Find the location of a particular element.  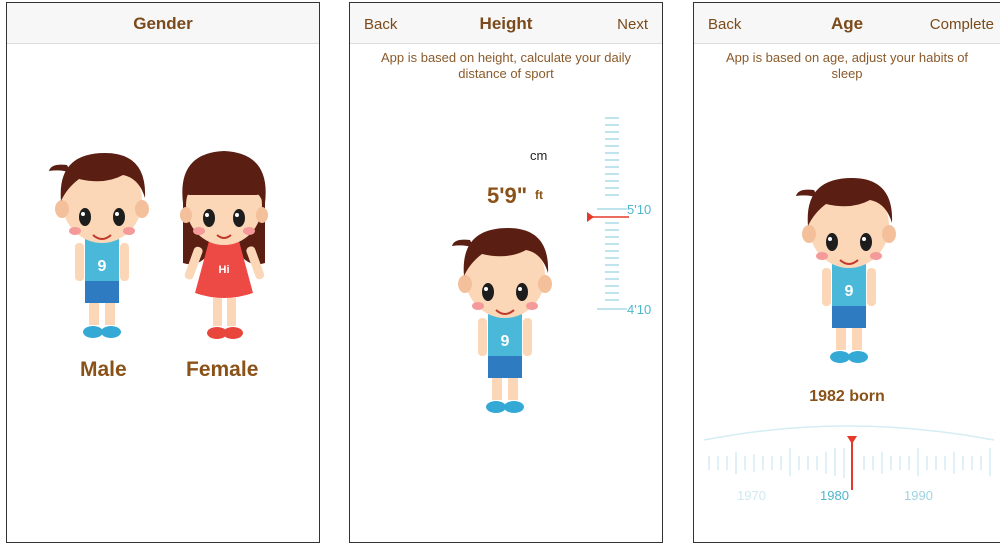

height-ruler is located at coordinates (624, 220).